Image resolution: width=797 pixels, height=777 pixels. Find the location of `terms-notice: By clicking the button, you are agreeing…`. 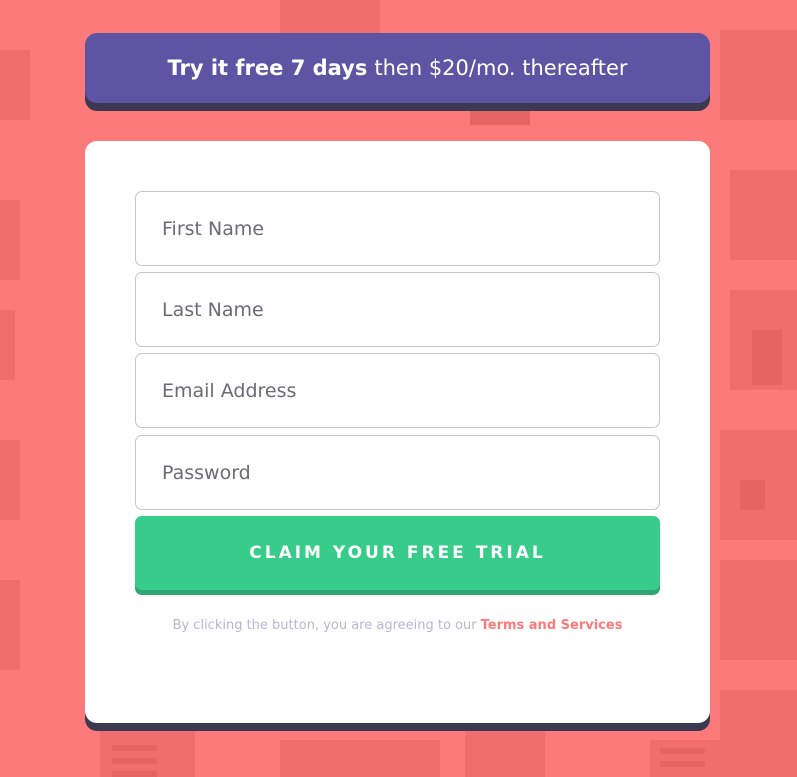

terms-notice: By clicking the button, you are agreeing… is located at coordinates (397, 625).